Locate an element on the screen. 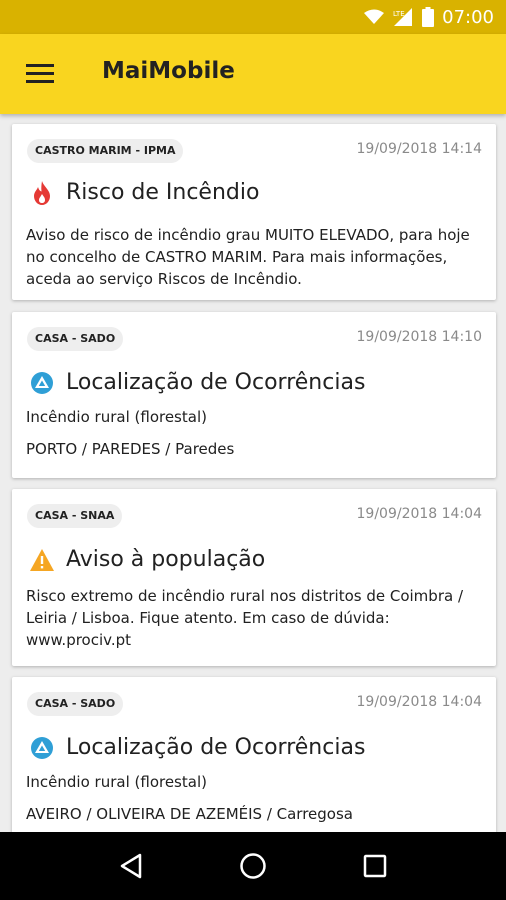 The width and height of the screenshot is (506, 900). svg-text: LTE is located at coordinates (399, 14).